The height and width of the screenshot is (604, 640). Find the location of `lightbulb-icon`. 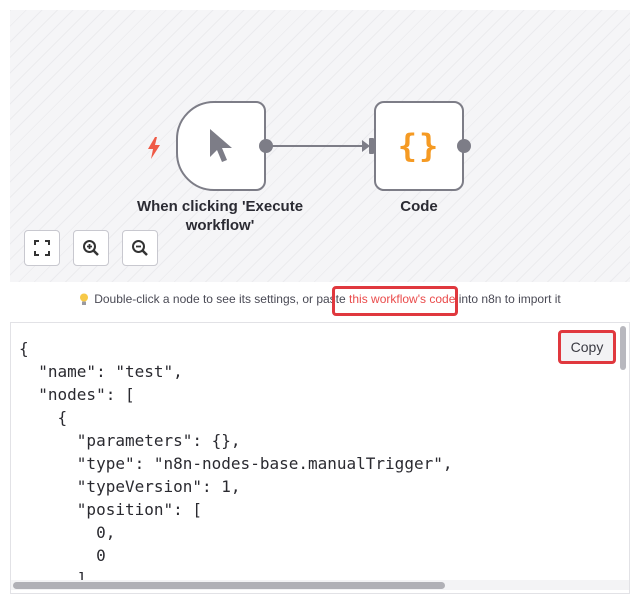

lightbulb-icon is located at coordinates (84, 299).